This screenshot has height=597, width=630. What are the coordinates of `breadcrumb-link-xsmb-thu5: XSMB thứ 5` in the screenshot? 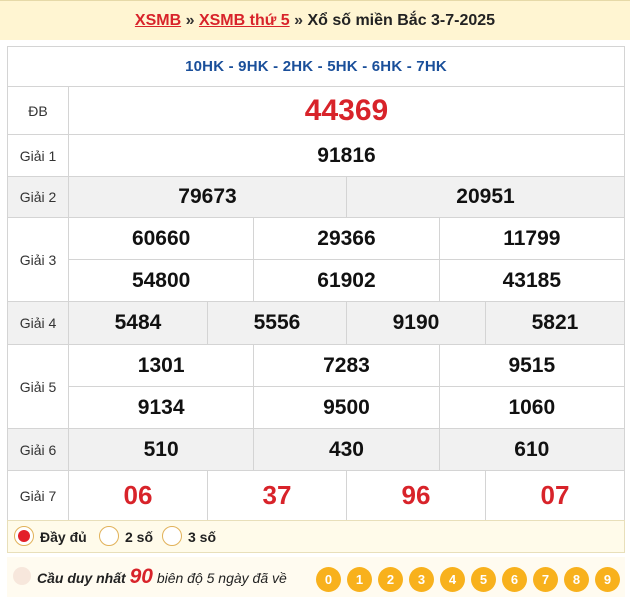 It's located at (244, 20).